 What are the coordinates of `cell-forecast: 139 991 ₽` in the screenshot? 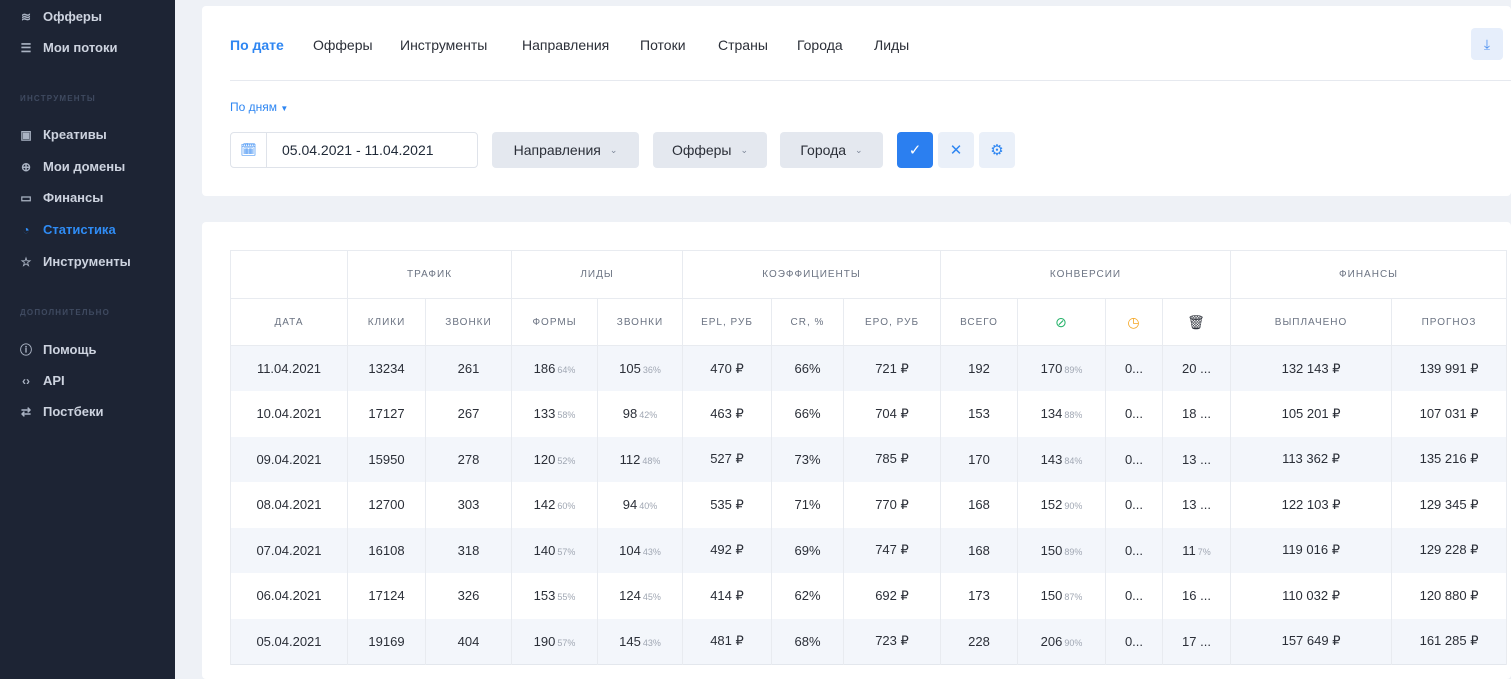 It's located at (1449, 368).